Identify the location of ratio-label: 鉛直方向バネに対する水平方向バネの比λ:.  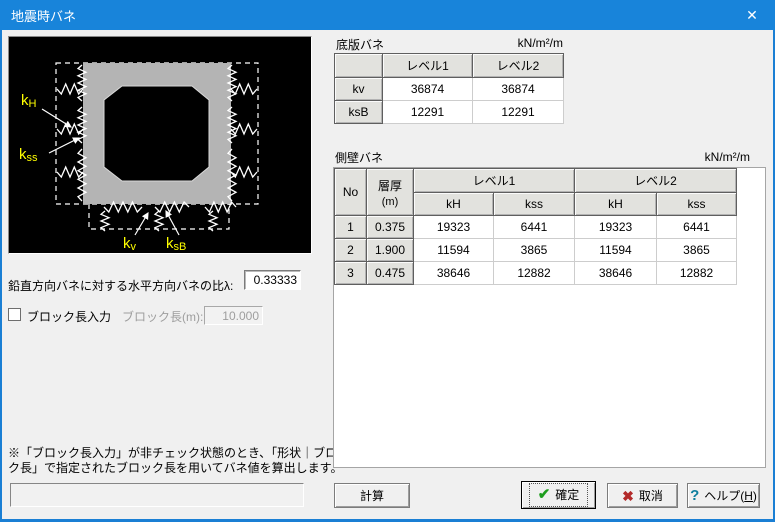
(121, 286).